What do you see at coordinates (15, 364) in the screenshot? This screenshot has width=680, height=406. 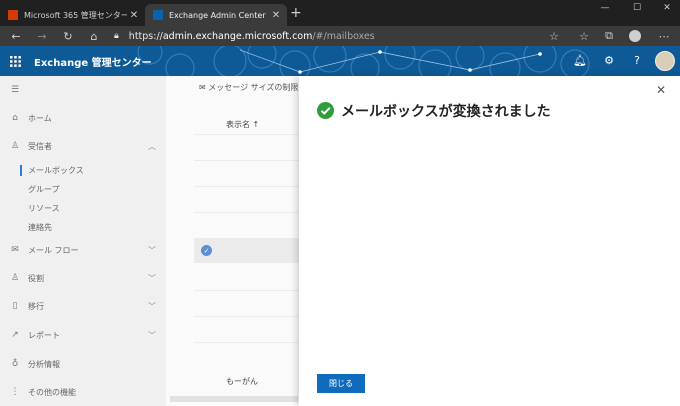 I see `lightbulb-icon: ♁` at bounding box center [15, 364].